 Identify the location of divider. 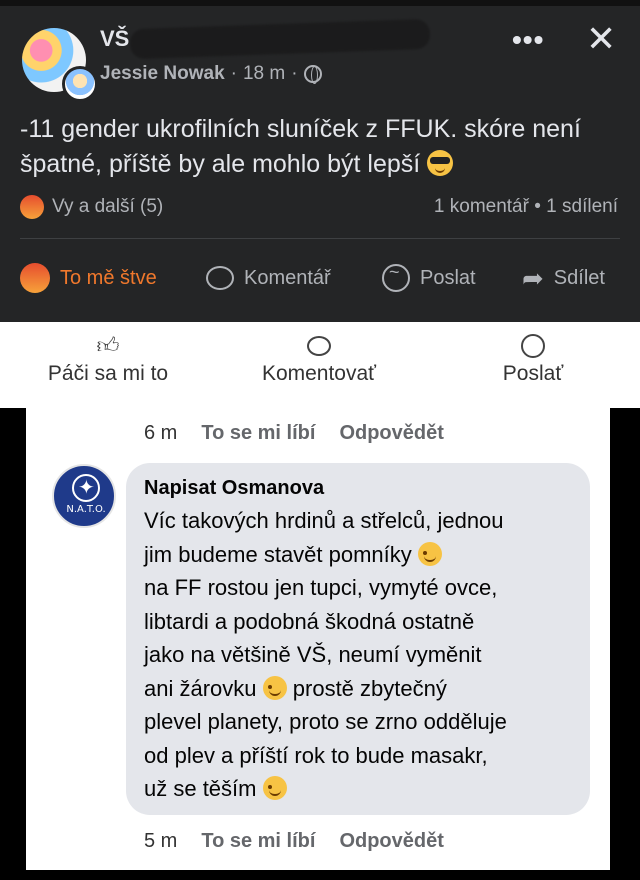
(320, 238).